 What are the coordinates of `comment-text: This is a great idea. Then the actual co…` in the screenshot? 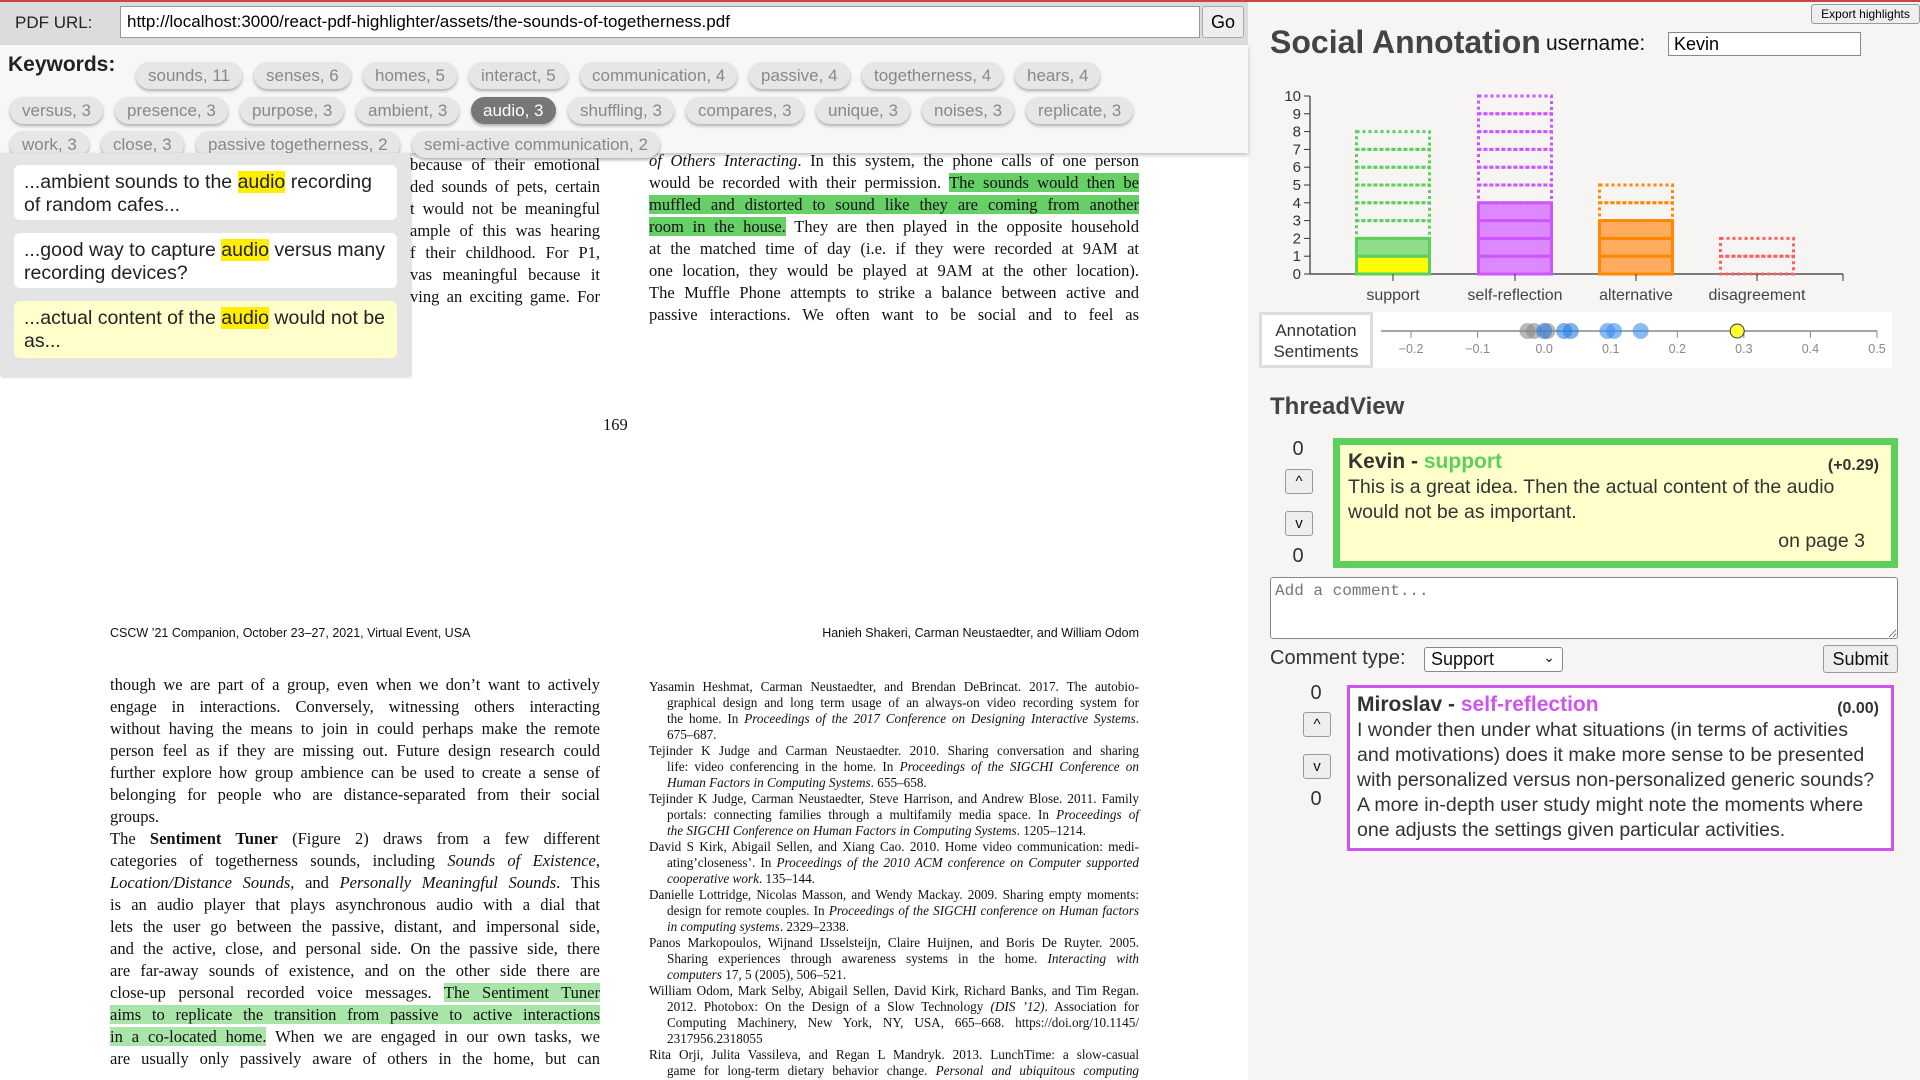 It's located at (1591, 499).